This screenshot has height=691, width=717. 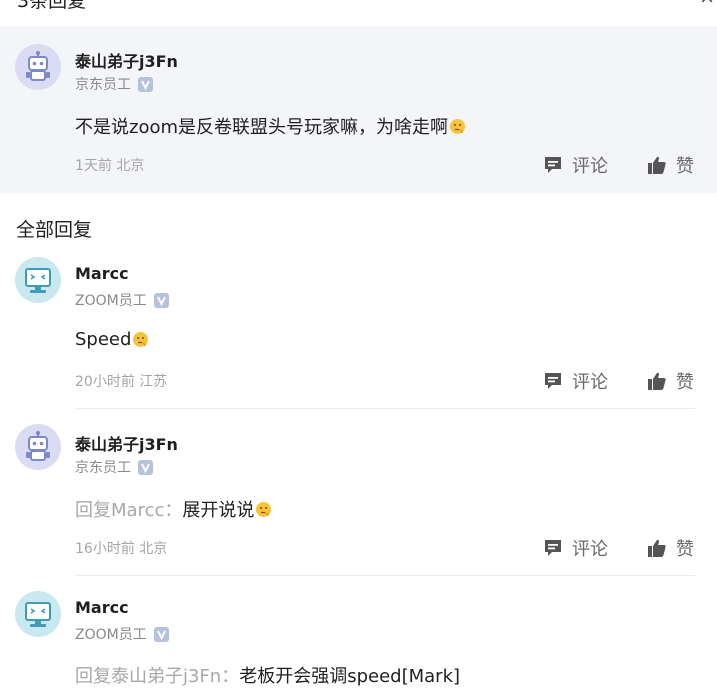 I want to click on reply-text: Speed, so click(x=112, y=339).